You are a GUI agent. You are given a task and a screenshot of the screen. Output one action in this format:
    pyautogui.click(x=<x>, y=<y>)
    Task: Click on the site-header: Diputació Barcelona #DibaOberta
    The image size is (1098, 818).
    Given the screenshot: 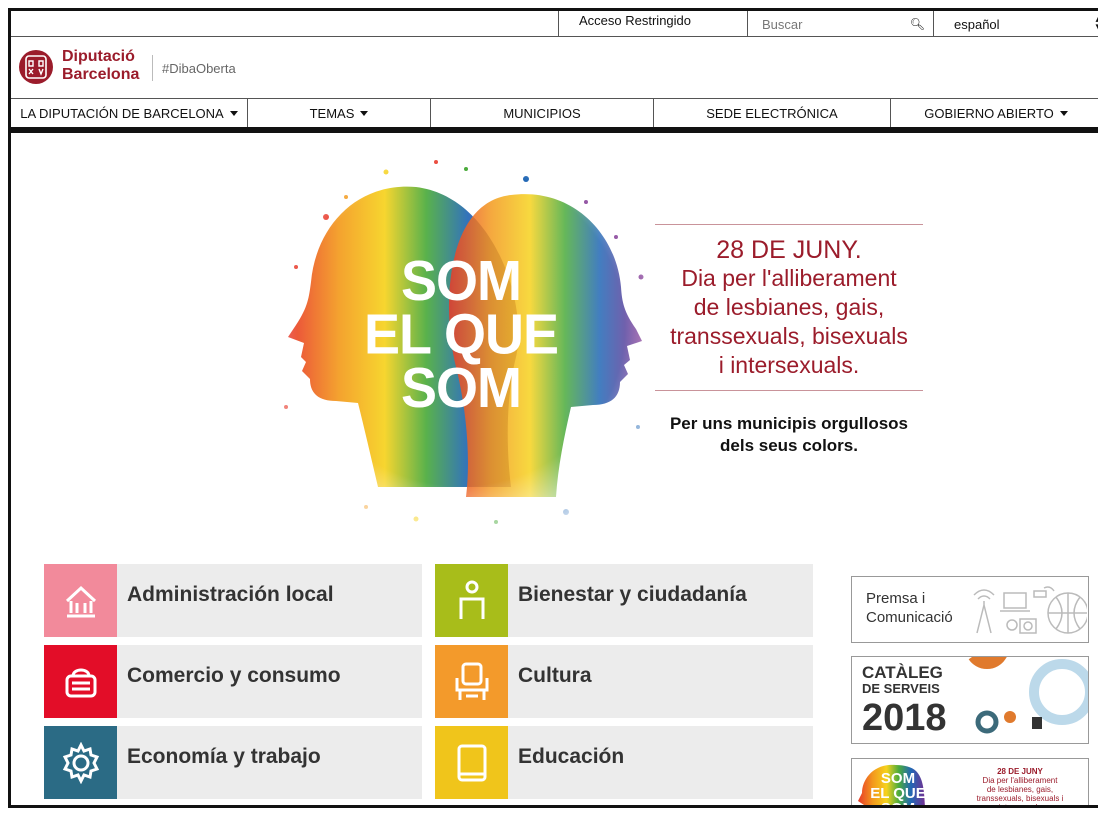 What is the action you would take?
    pyautogui.click(x=554, y=68)
    